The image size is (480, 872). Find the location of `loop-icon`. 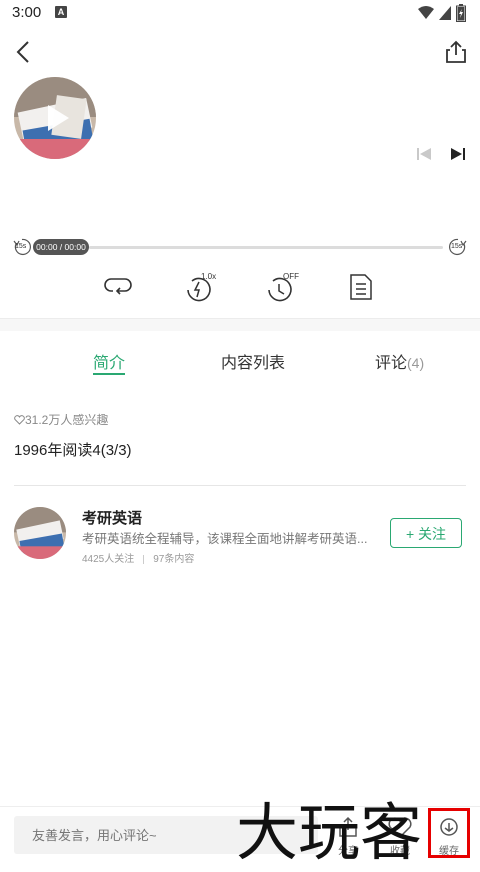

loop-icon is located at coordinates (118, 287).